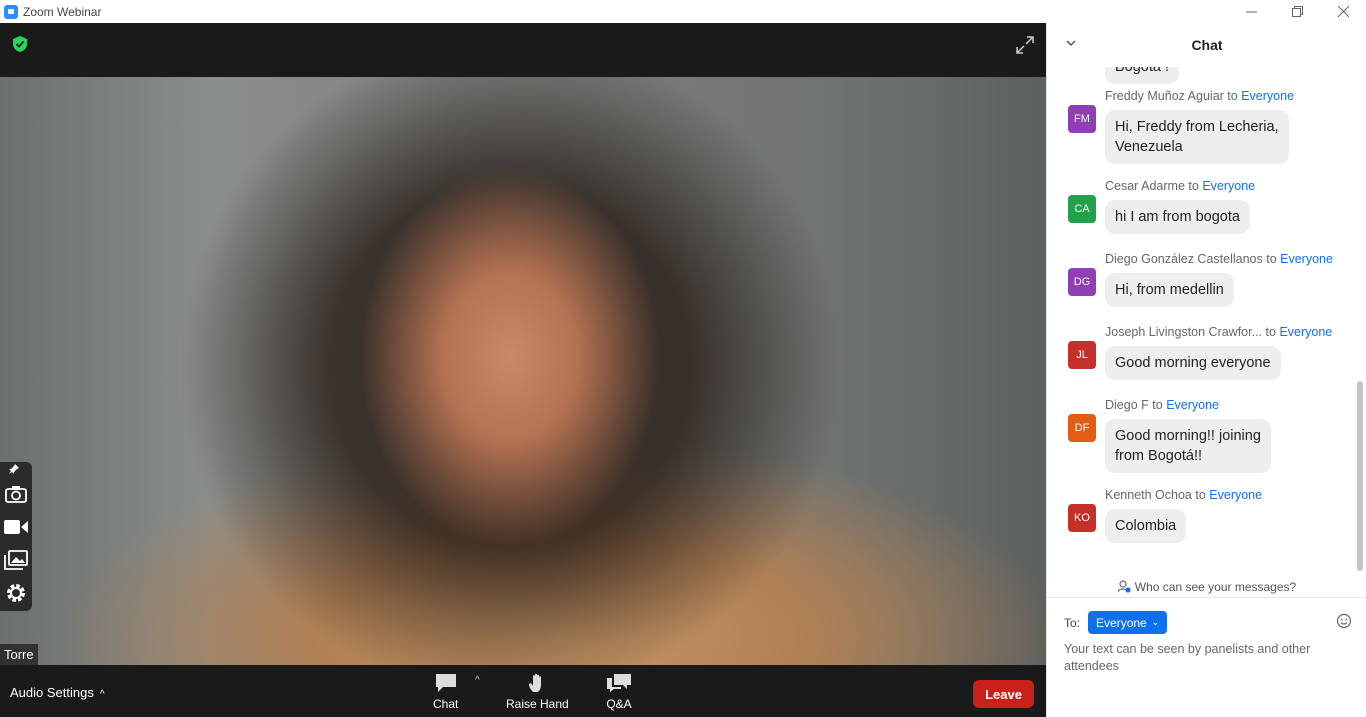 The image size is (1366, 717). I want to click on minimize-button, so click(1251, 11).